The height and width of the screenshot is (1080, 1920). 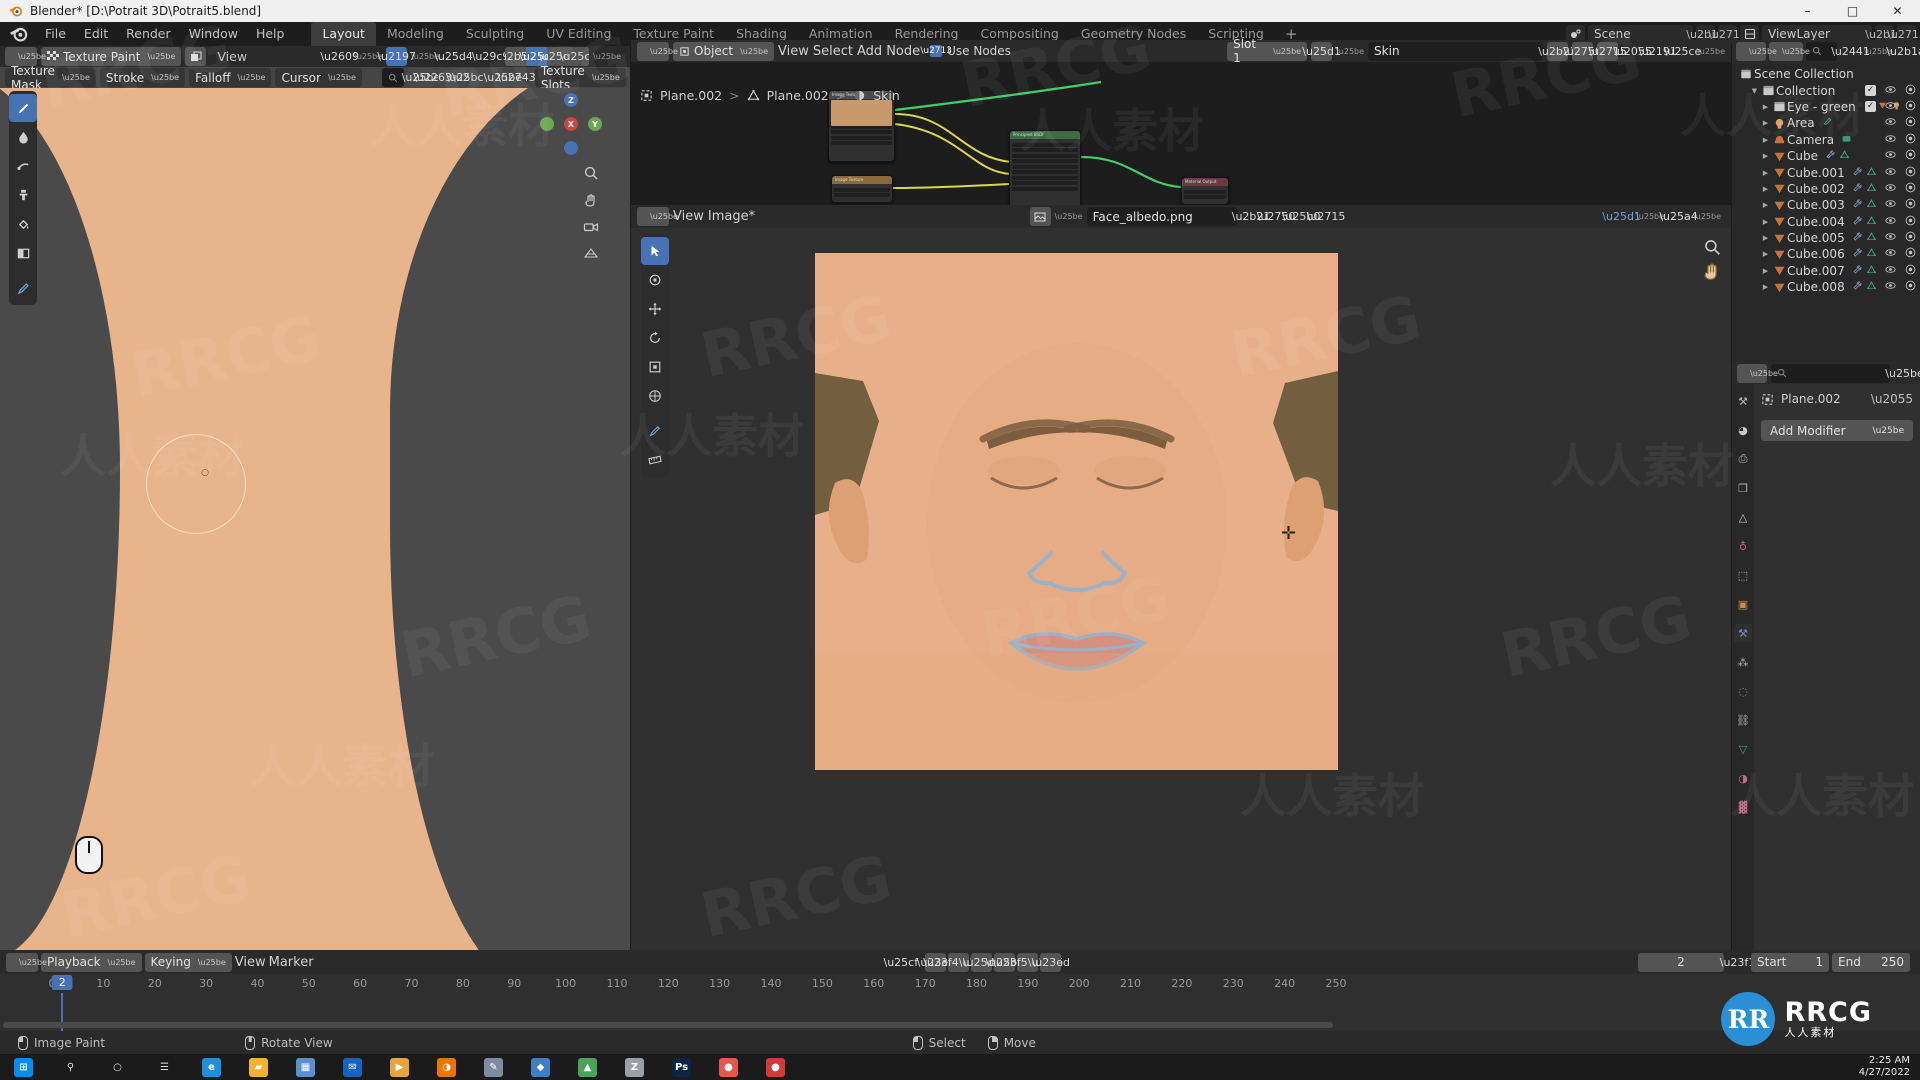 What do you see at coordinates (1790, 962) in the screenshot?
I see `start-frame-field: Start 1` at bounding box center [1790, 962].